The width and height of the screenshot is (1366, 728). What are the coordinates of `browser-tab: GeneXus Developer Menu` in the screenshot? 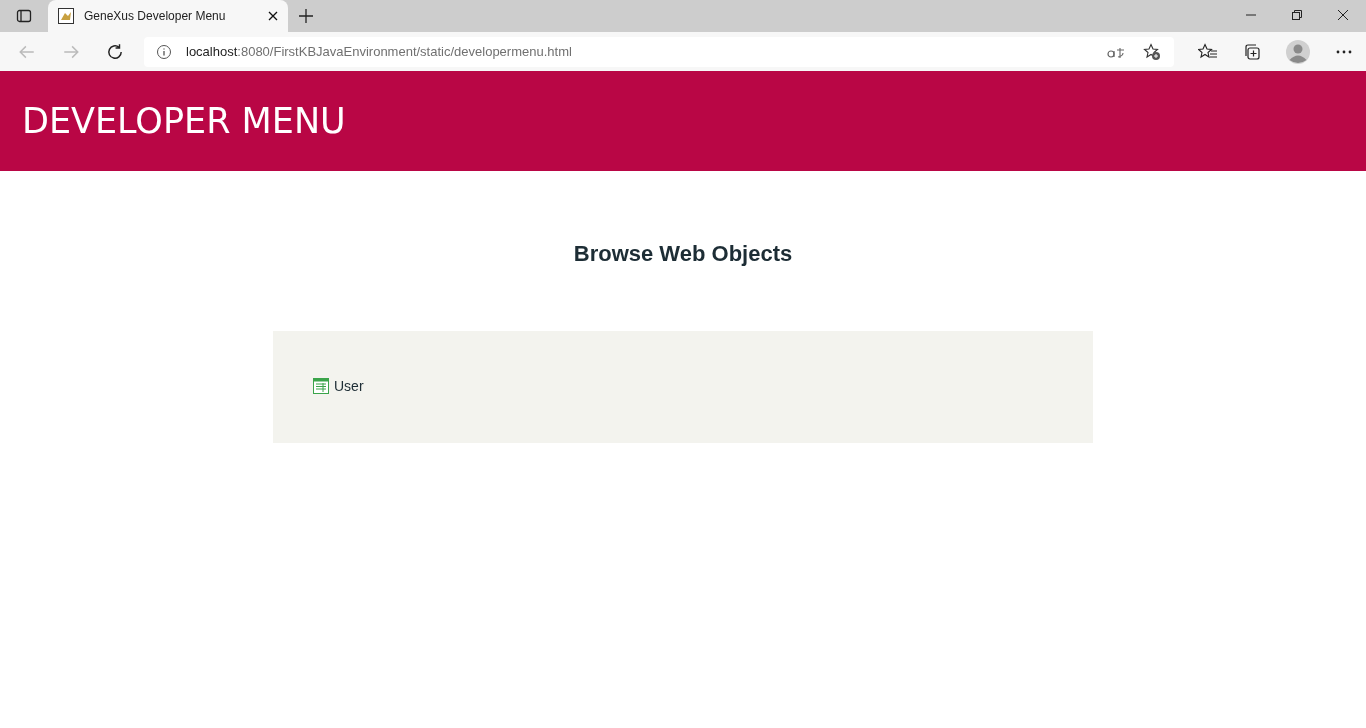 It's located at (168, 16).